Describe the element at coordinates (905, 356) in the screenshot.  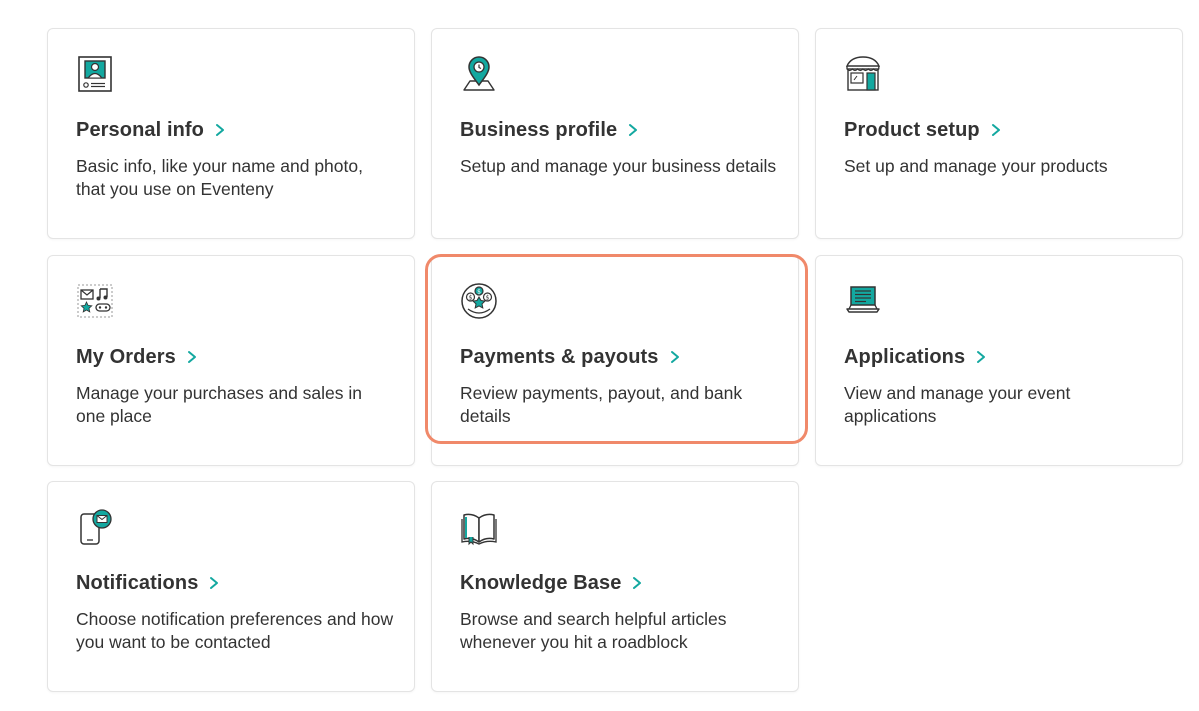
I see `card-title: Applications` at that location.